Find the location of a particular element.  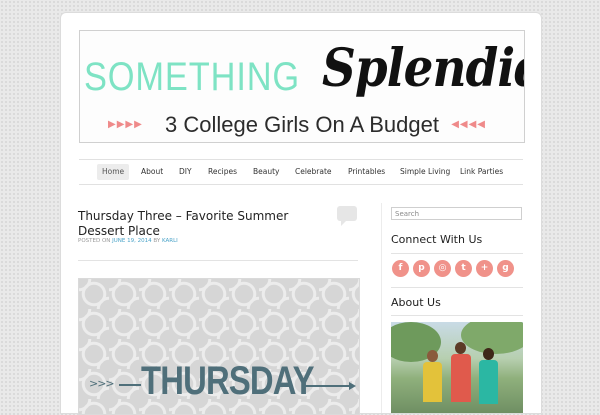

about-divider is located at coordinates (457, 315).